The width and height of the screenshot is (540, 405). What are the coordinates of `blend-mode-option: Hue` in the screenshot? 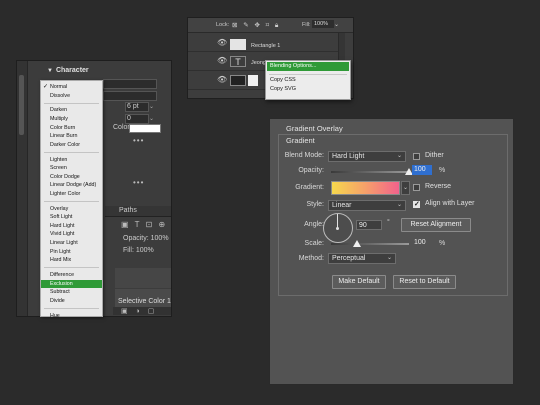 It's located at (71, 316).